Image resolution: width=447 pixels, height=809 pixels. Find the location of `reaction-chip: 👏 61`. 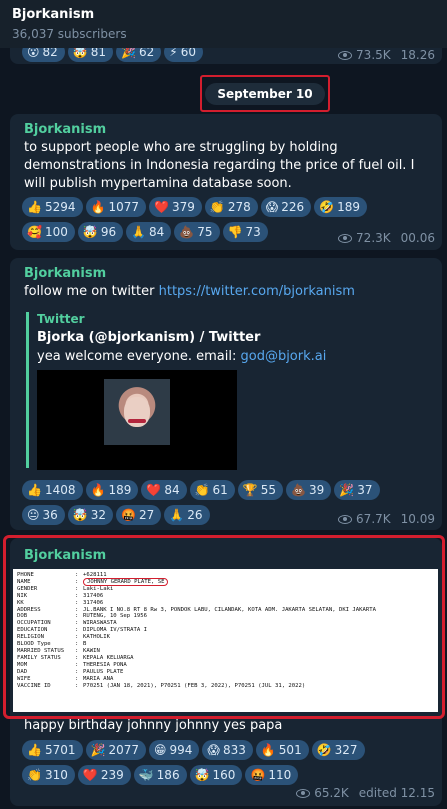

reaction-chip: 👏 61 is located at coordinates (212, 490).